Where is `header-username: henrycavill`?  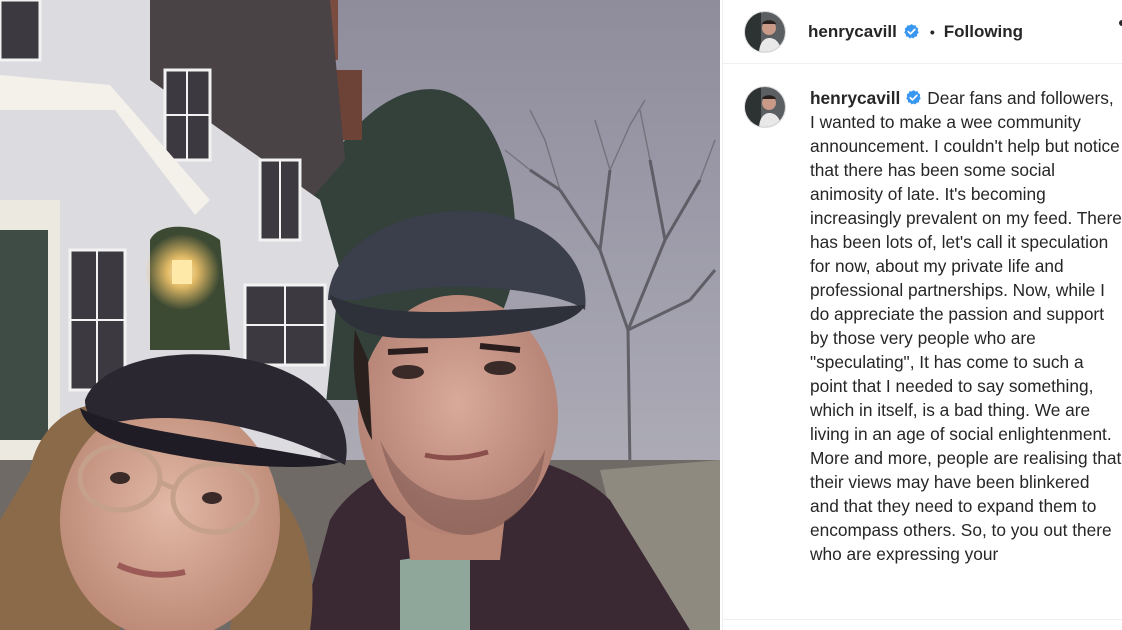 header-username: henrycavill is located at coordinates (852, 32).